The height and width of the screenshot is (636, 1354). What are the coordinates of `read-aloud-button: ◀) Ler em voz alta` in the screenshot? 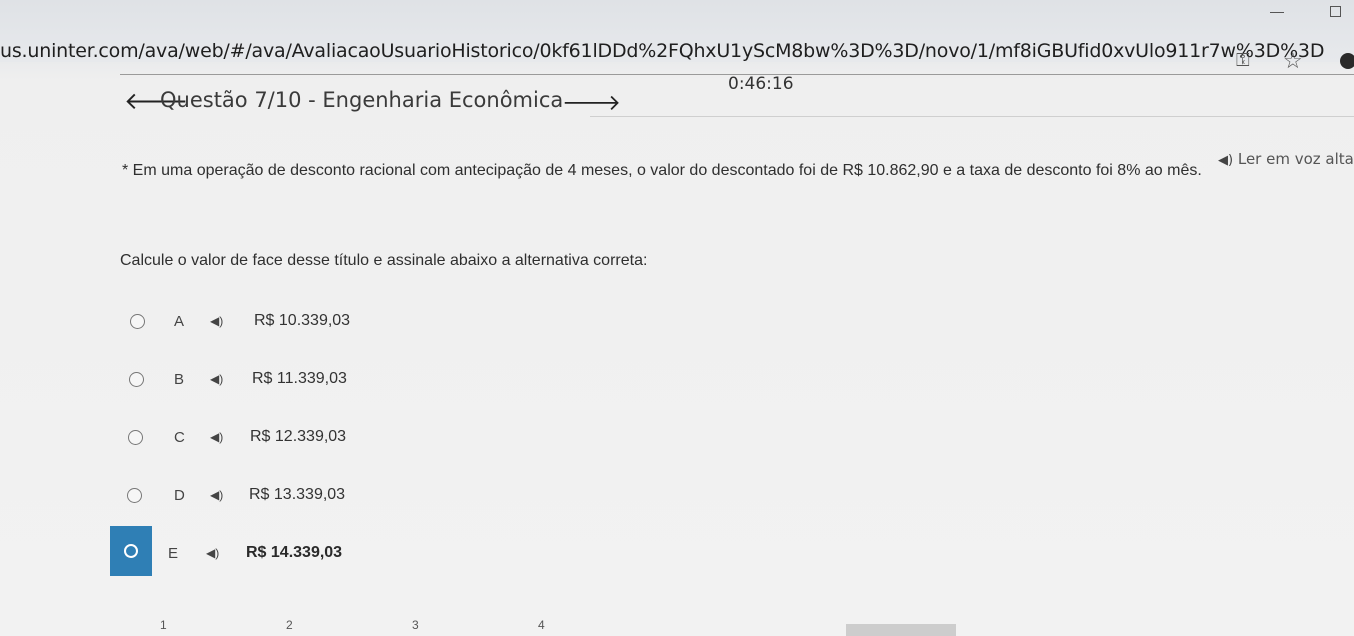 It's located at (1286, 159).